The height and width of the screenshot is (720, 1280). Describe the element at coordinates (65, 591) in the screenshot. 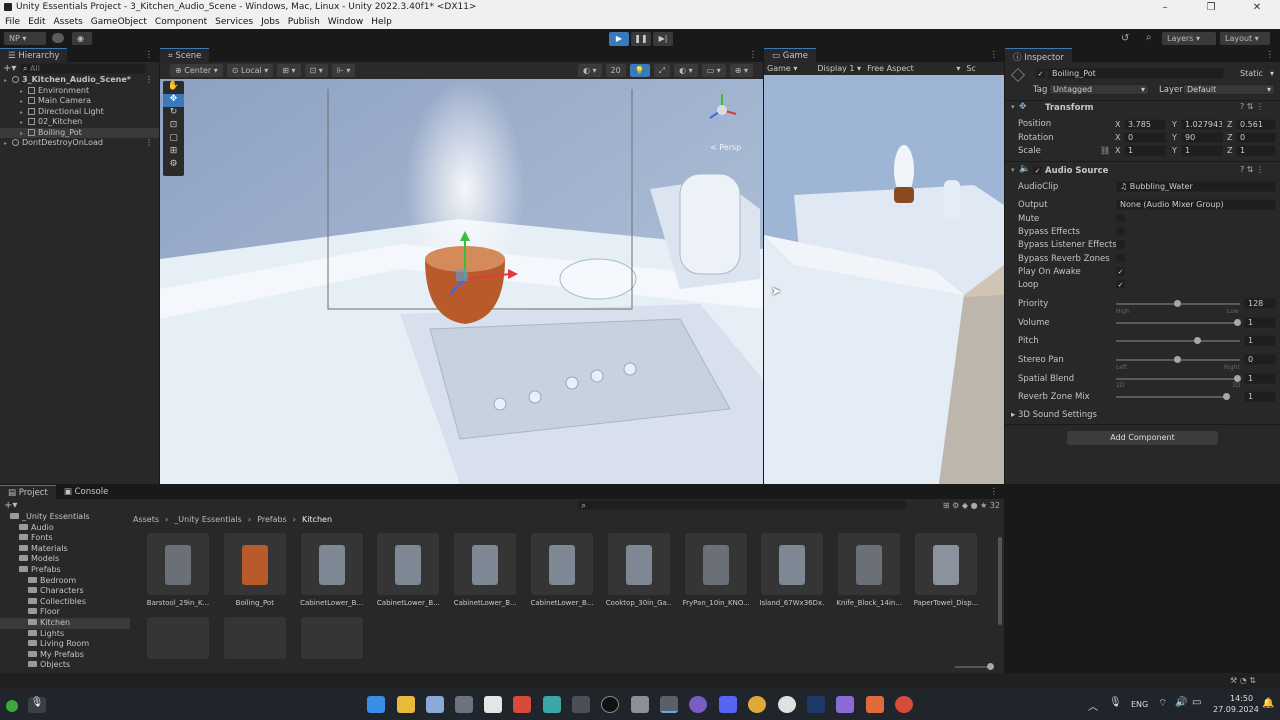

I see `folder-item: Characters` at that location.